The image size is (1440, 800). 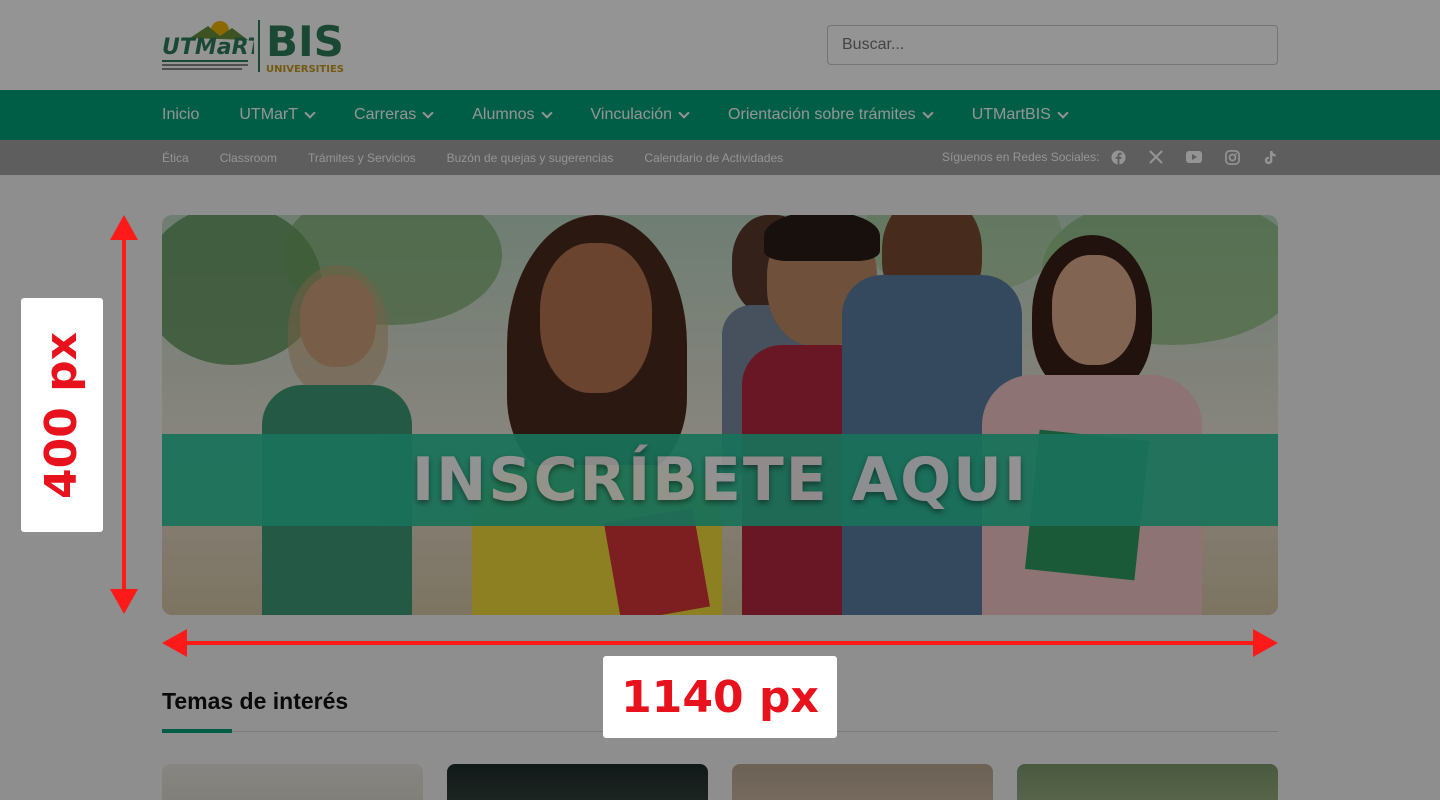 I want to click on width-annotation-label: 1140 px, so click(x=720, y=697).